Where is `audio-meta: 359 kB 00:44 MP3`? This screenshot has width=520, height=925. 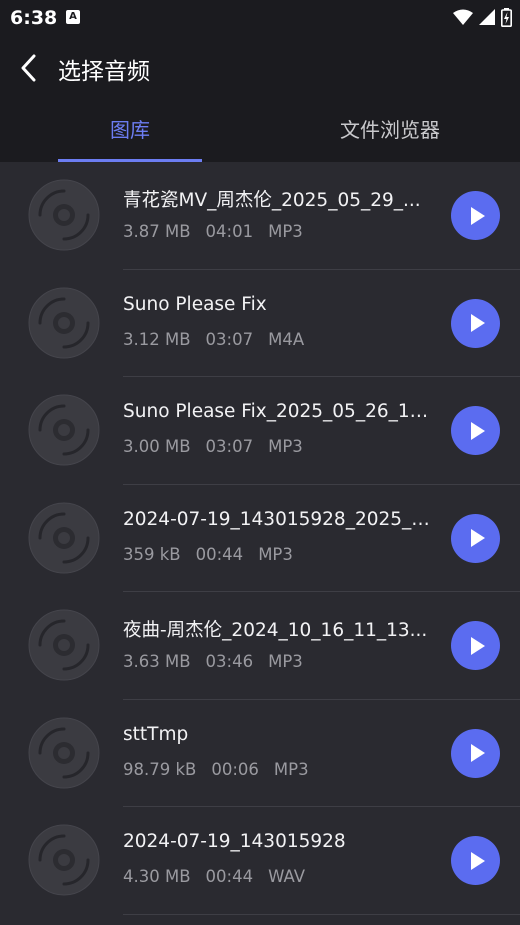 audio-meta: 359 kB 00:44 MP3 is located at coordinates (215, 554).